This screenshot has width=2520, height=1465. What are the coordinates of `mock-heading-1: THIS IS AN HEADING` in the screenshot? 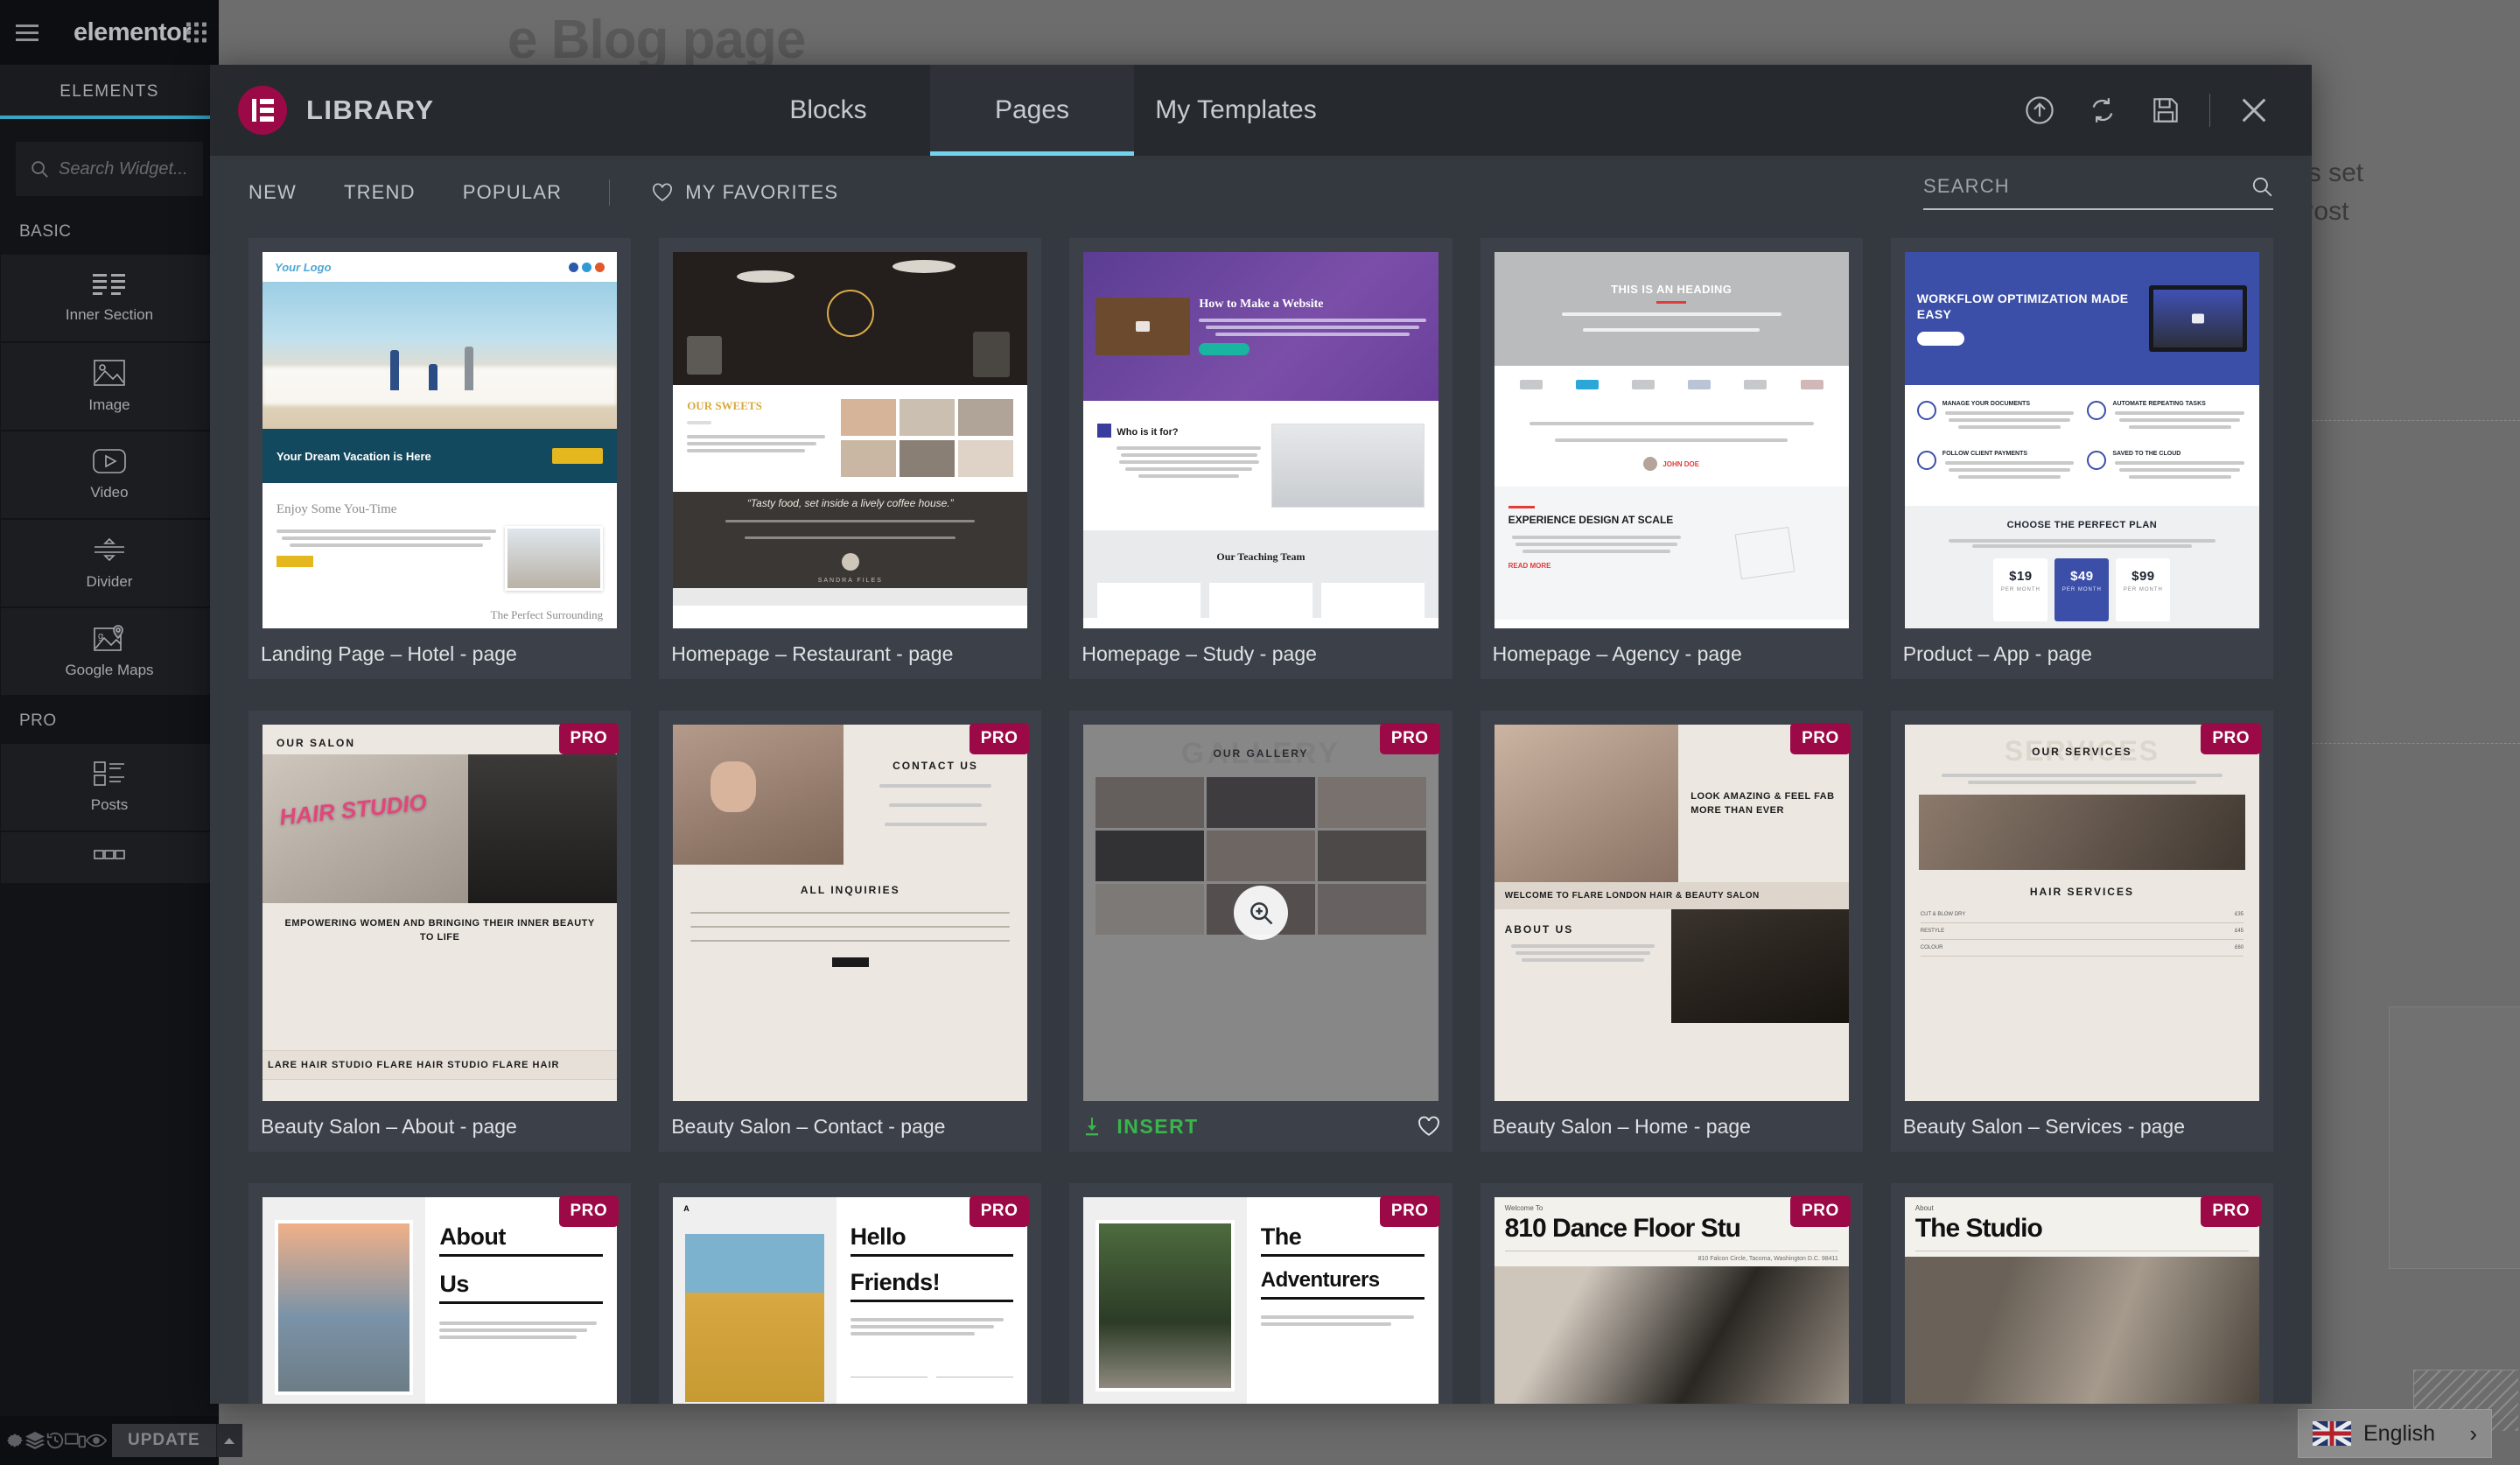 It's located at (1671, 289).